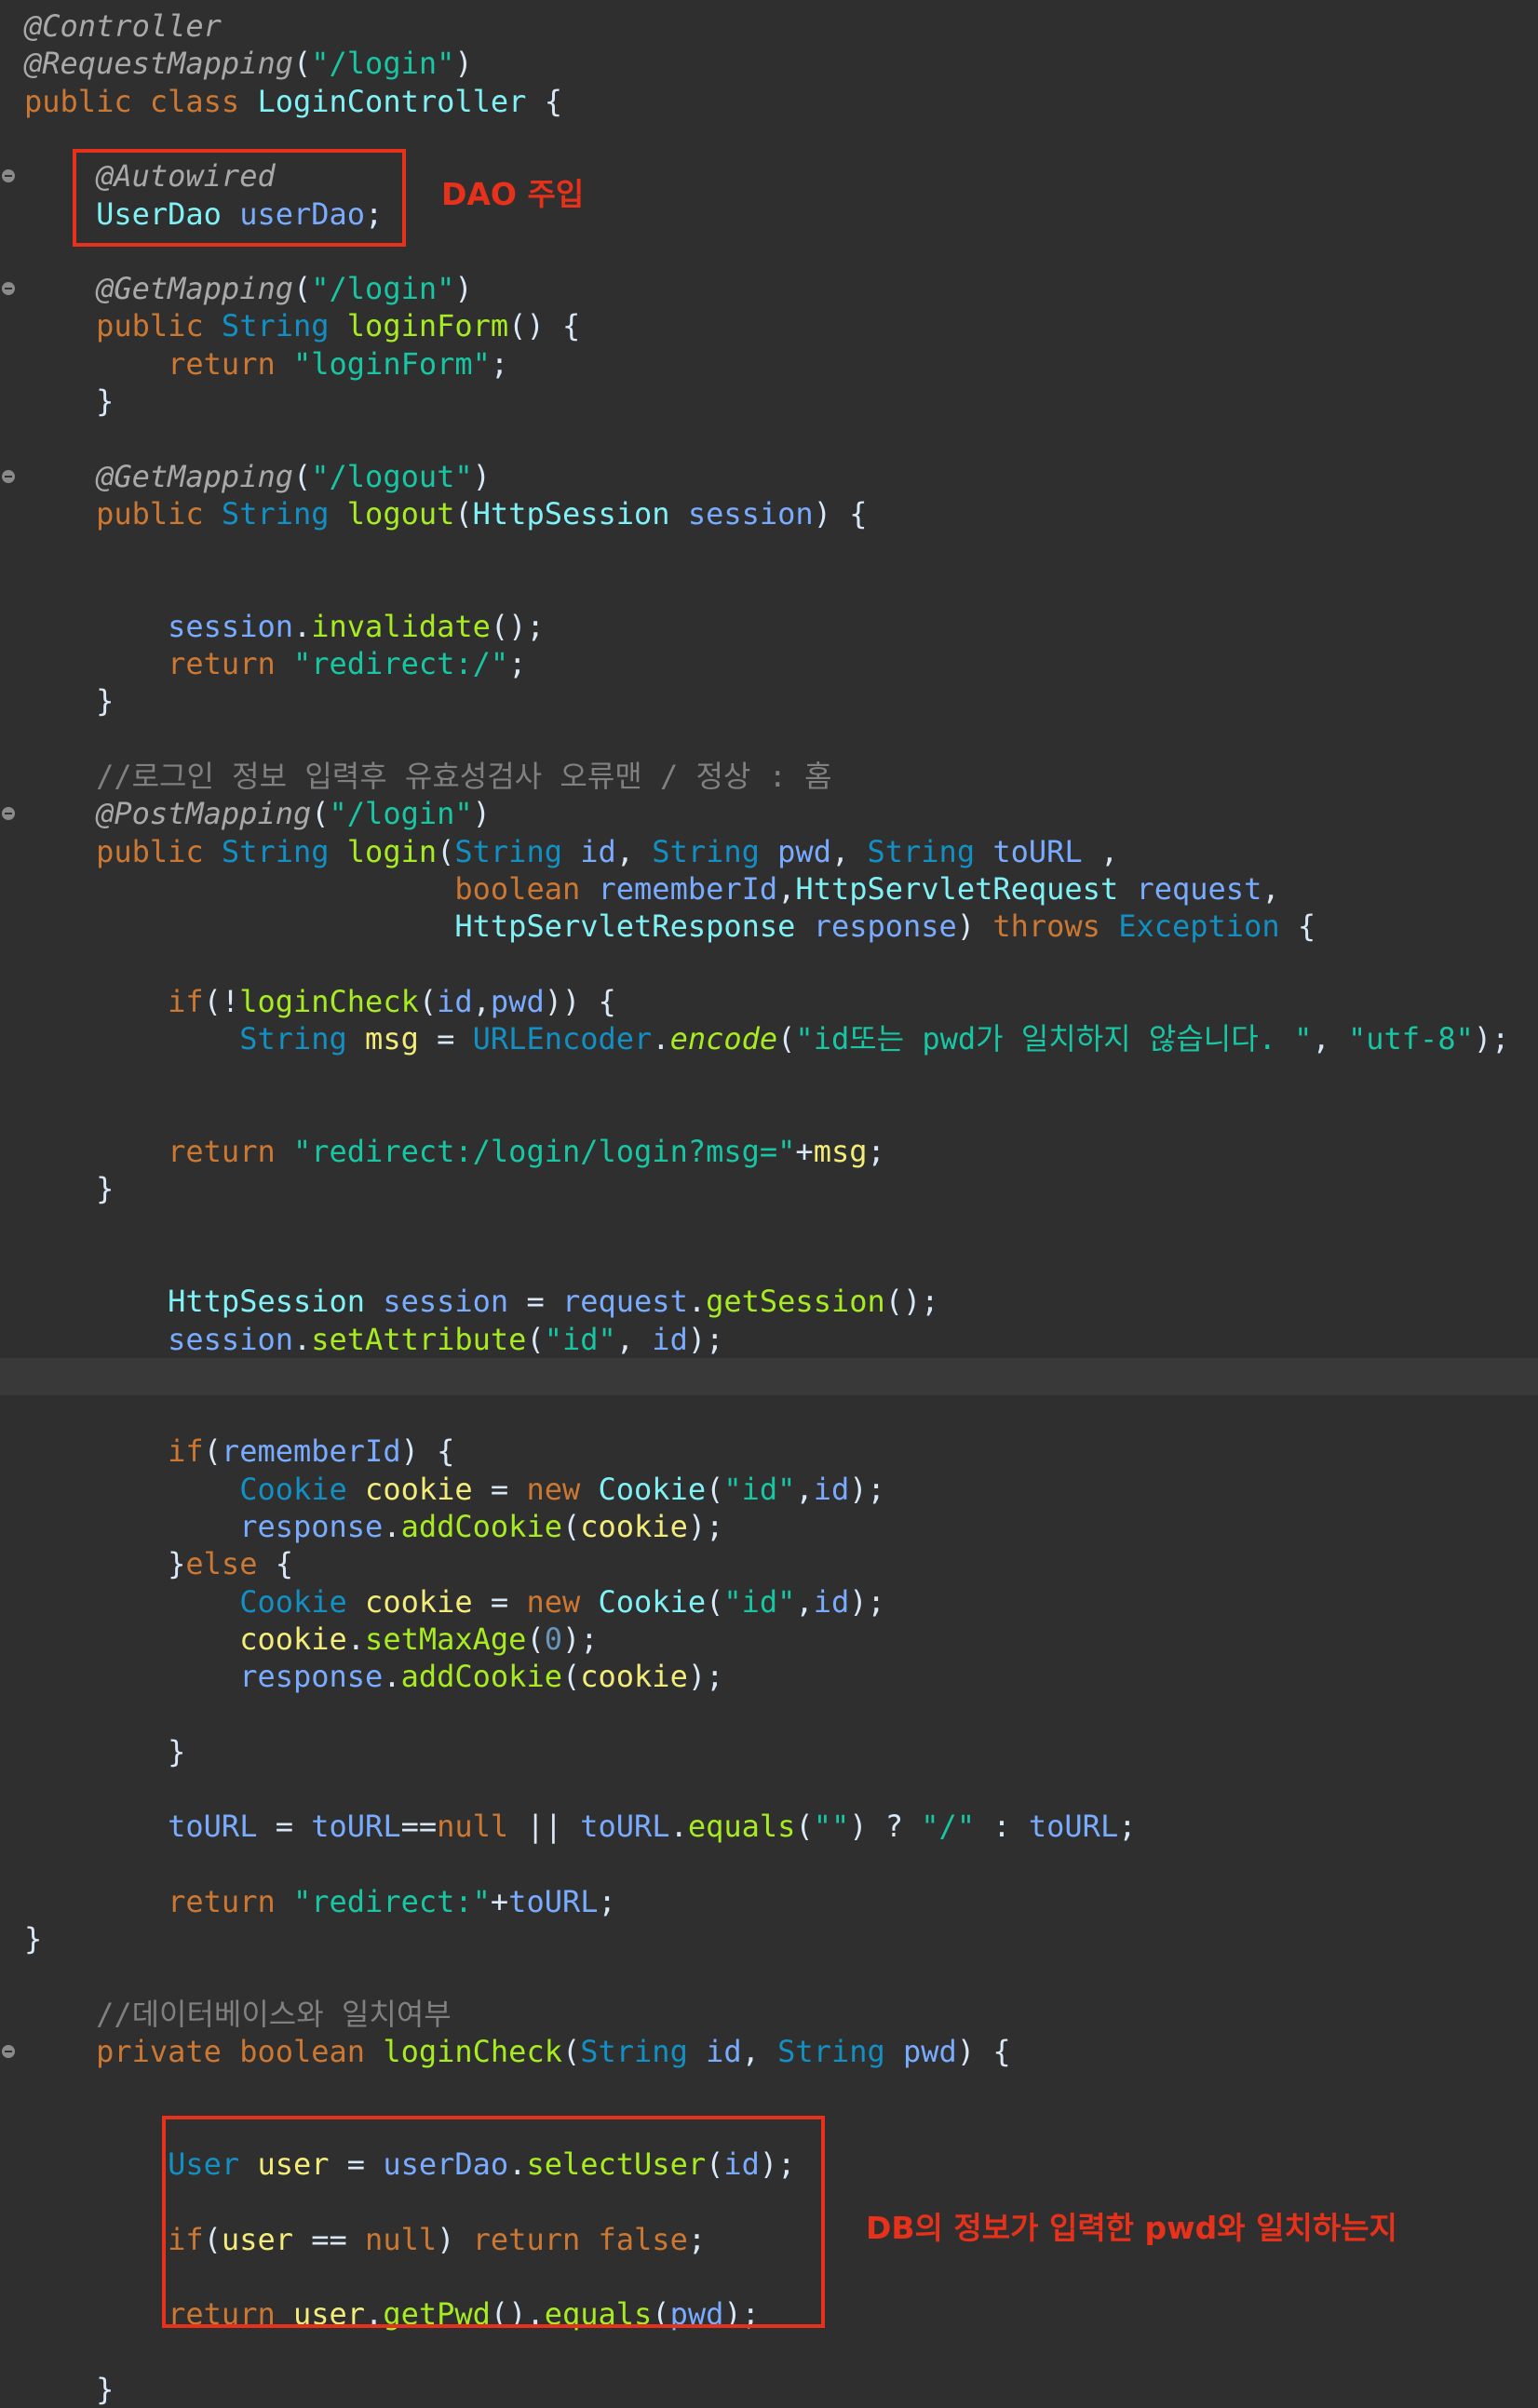 The image size is (1538, 2408). I want to click on code-line-text: return "loginForm";, so click(338, 364).